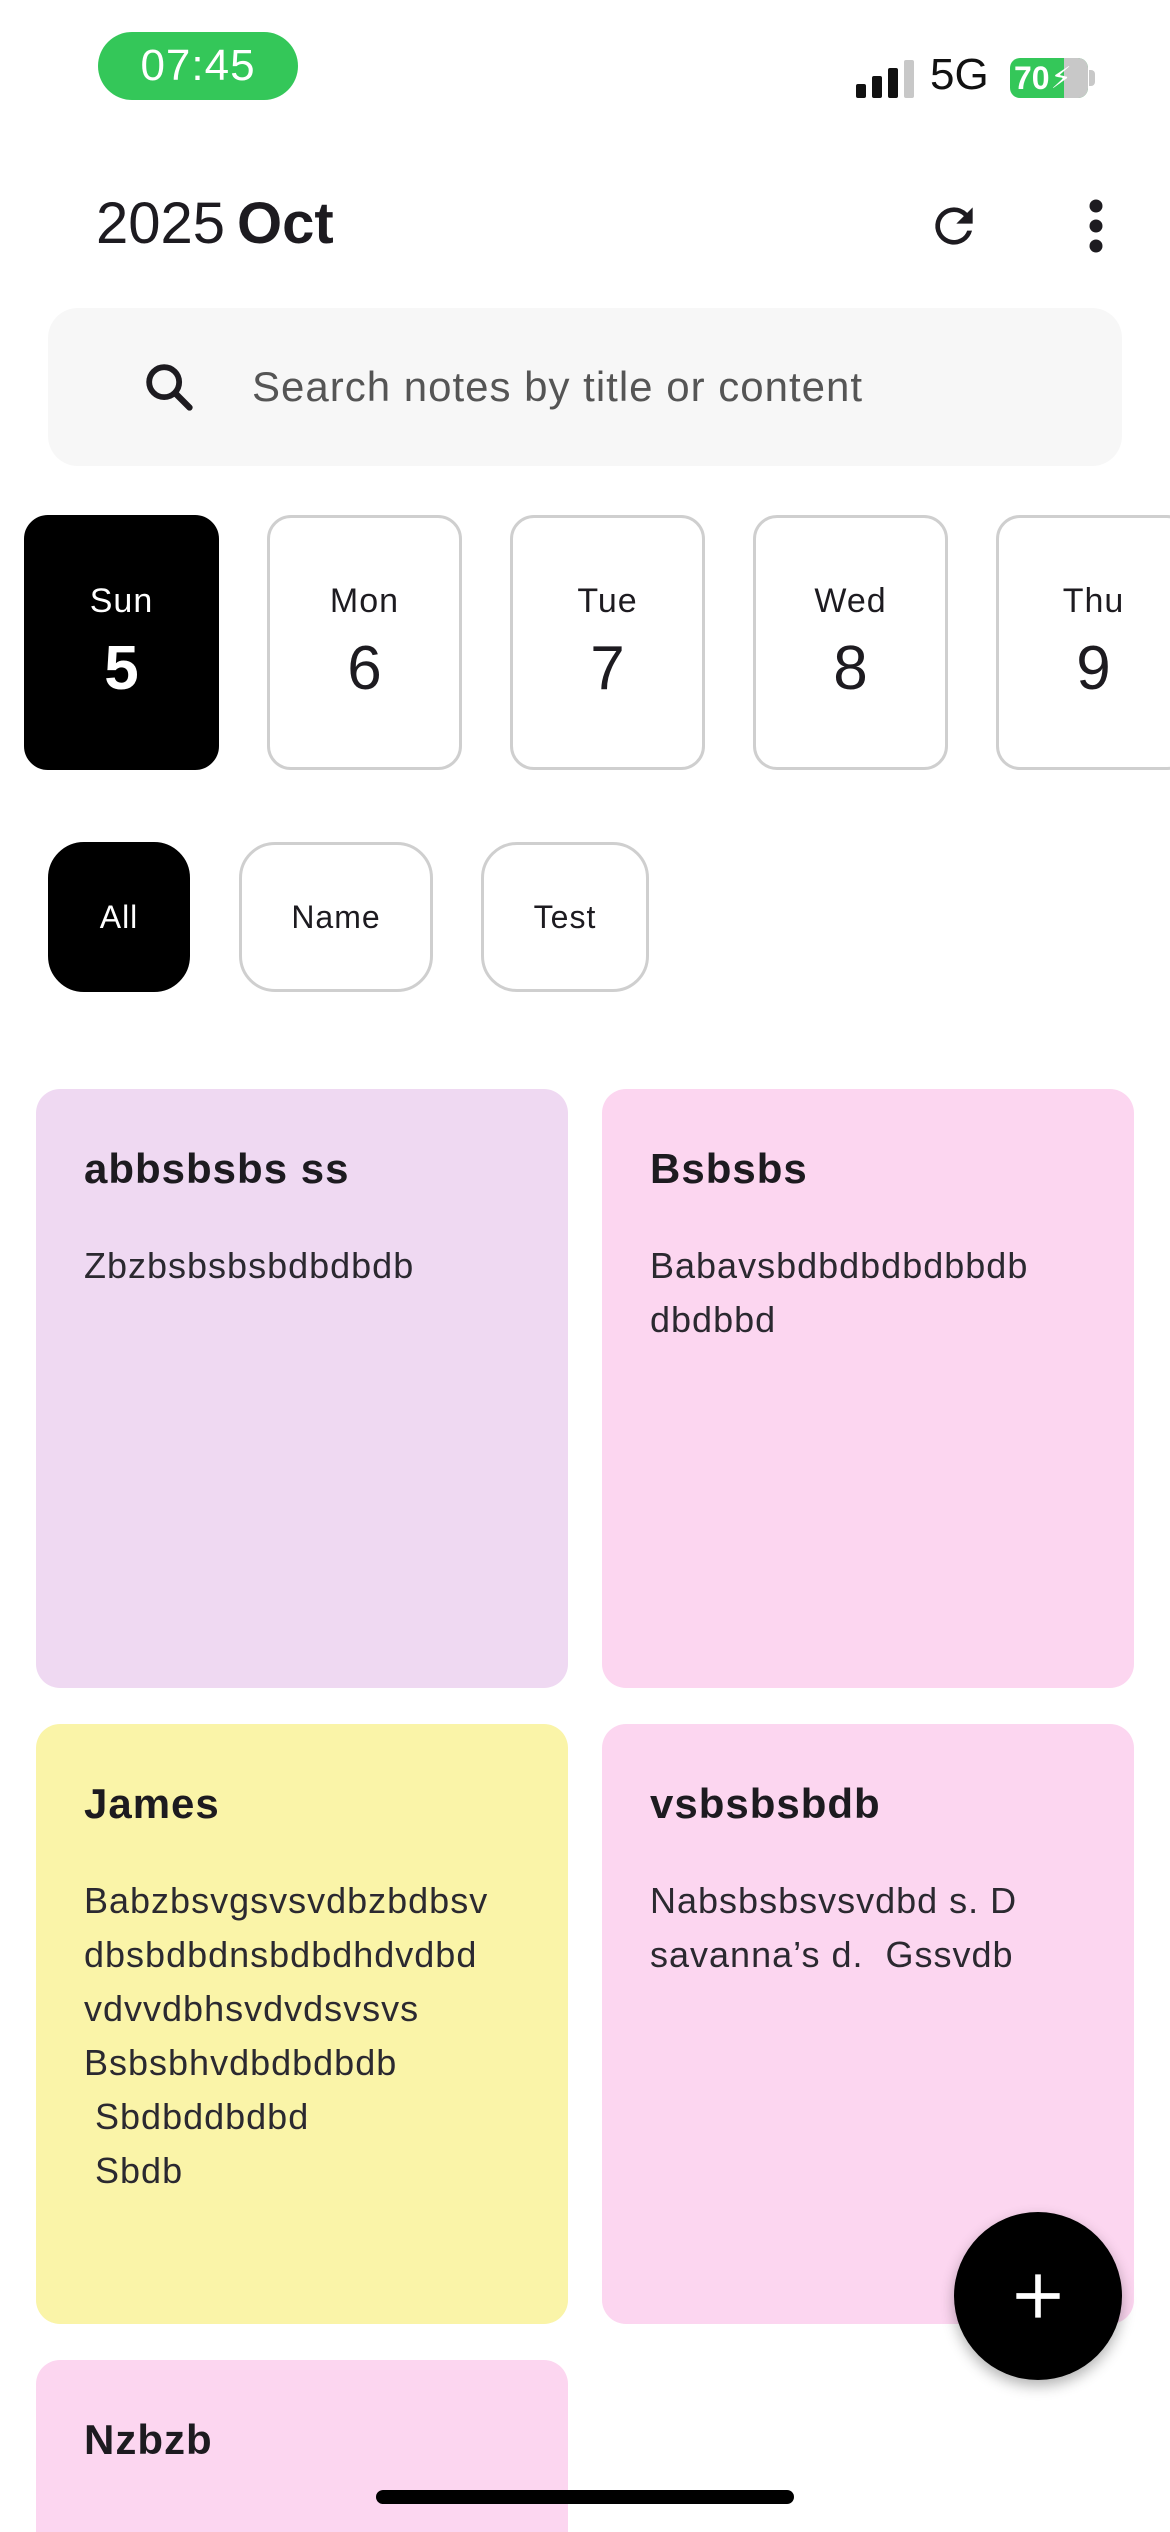 This screenshot has height=2532, width=1170. I want to click on add-note-button, so click(1038, 2296).